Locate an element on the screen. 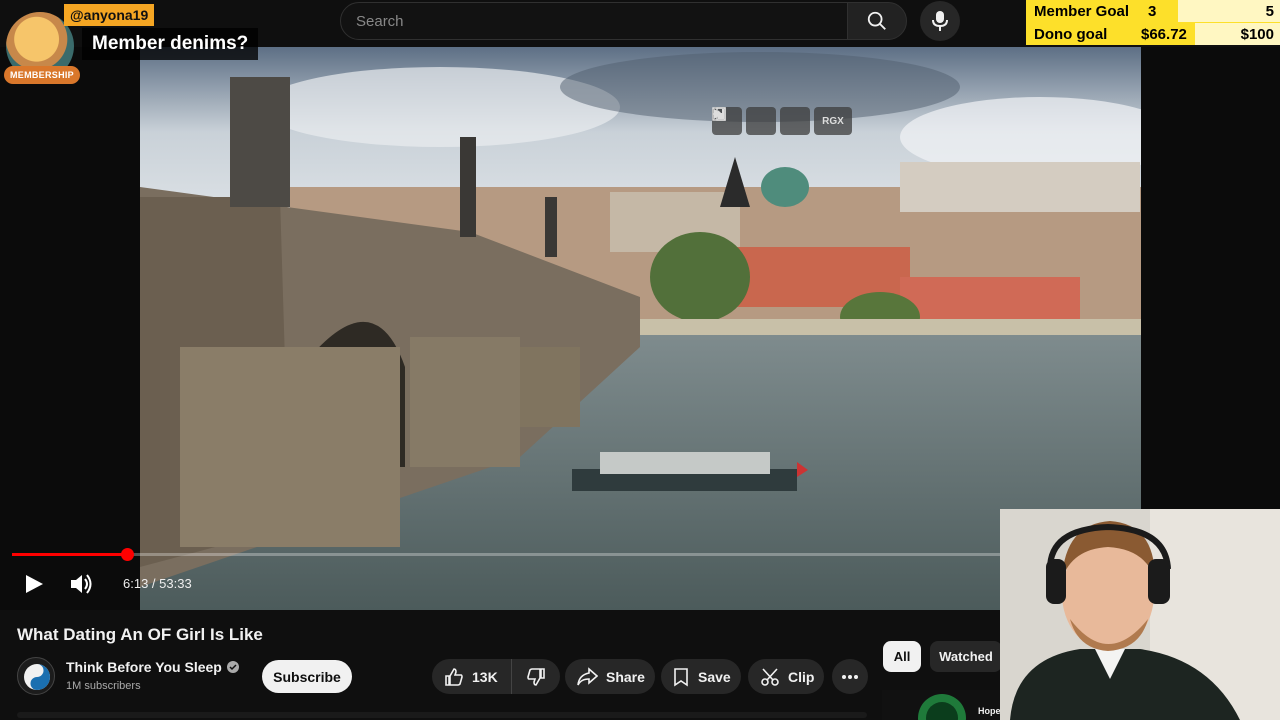  thumbs-down-icon is located at coordinates (536, 676).